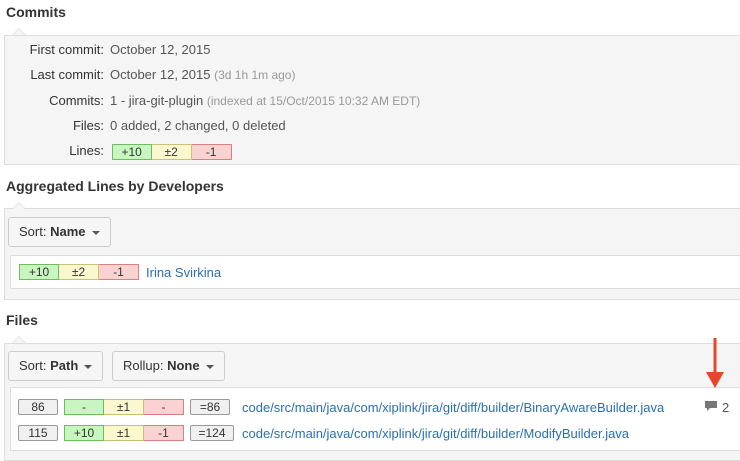  Describe the element at coordinates (38, 407) in the screenshot. I see `file-line-count: 86` at that location.